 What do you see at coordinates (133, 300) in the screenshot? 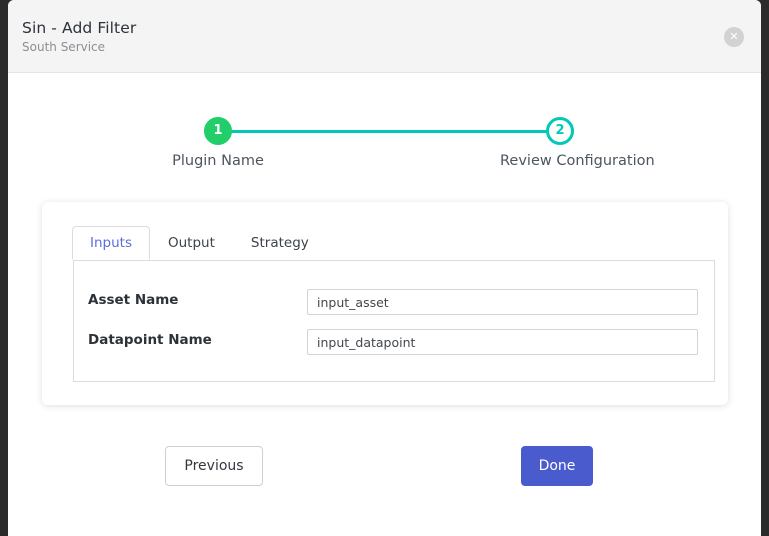
I see `asset-name-label: Asset Name` at bounding box center [133, 300].